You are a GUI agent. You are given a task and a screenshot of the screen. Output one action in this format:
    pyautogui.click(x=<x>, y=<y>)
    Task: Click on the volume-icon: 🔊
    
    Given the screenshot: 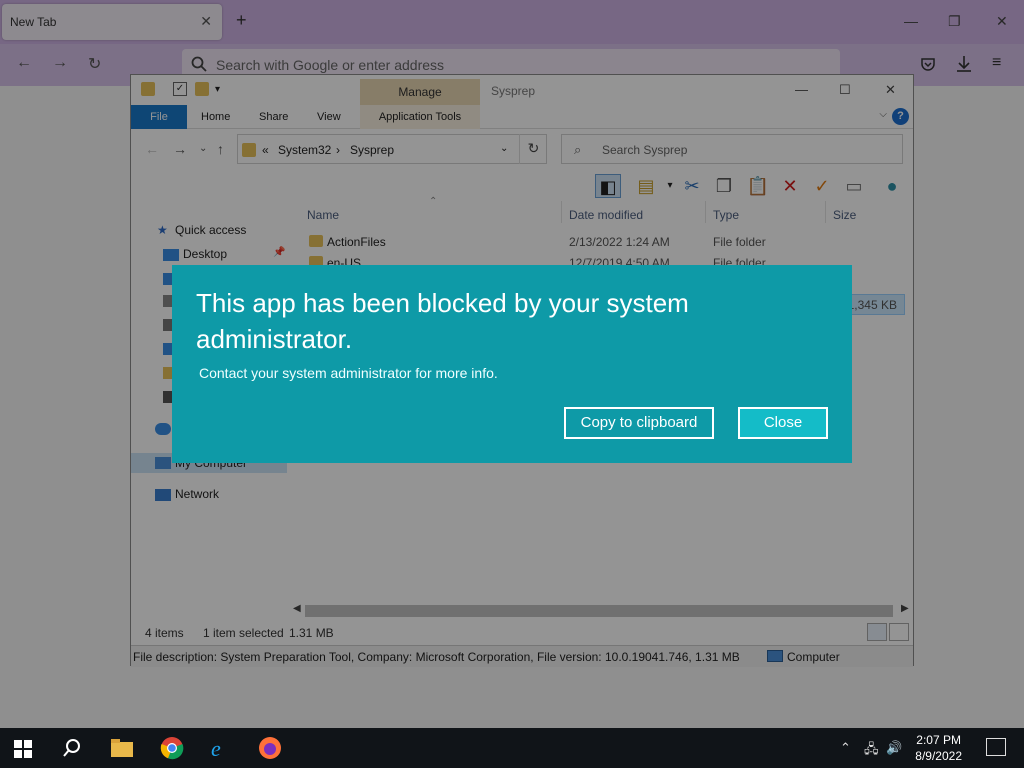 What is the action you would take?
    pyautogui.click(x=894, y=748)
    